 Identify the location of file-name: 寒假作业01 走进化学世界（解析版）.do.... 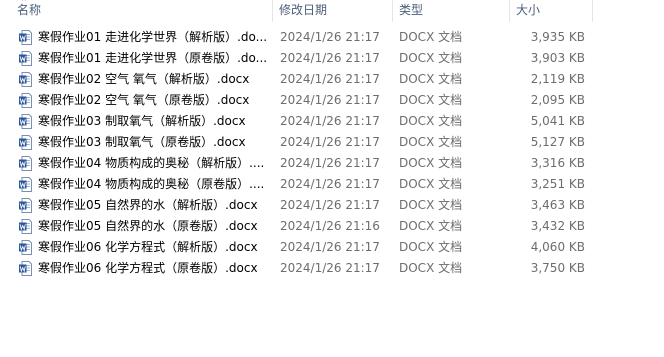
(153, 37).